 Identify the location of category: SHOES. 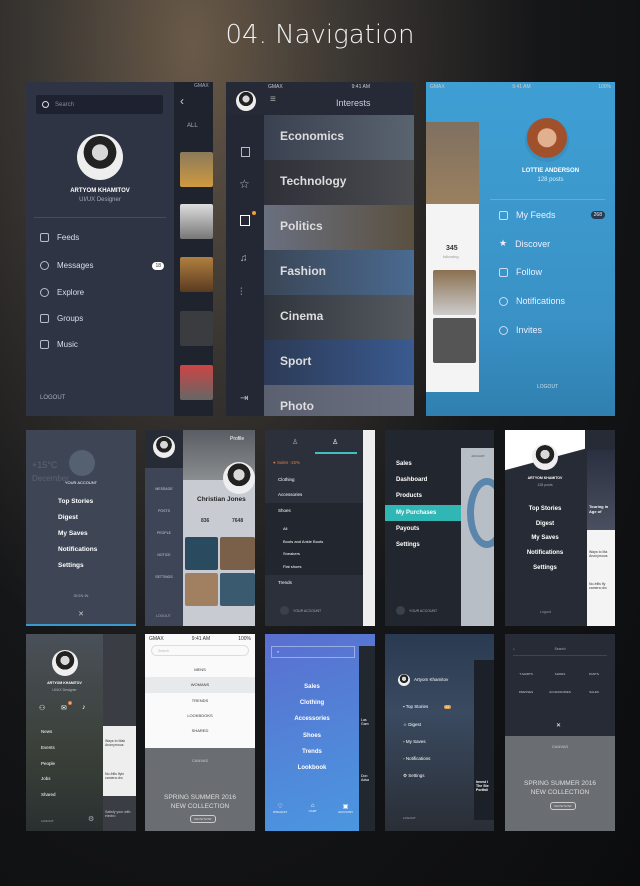
(560, 674).